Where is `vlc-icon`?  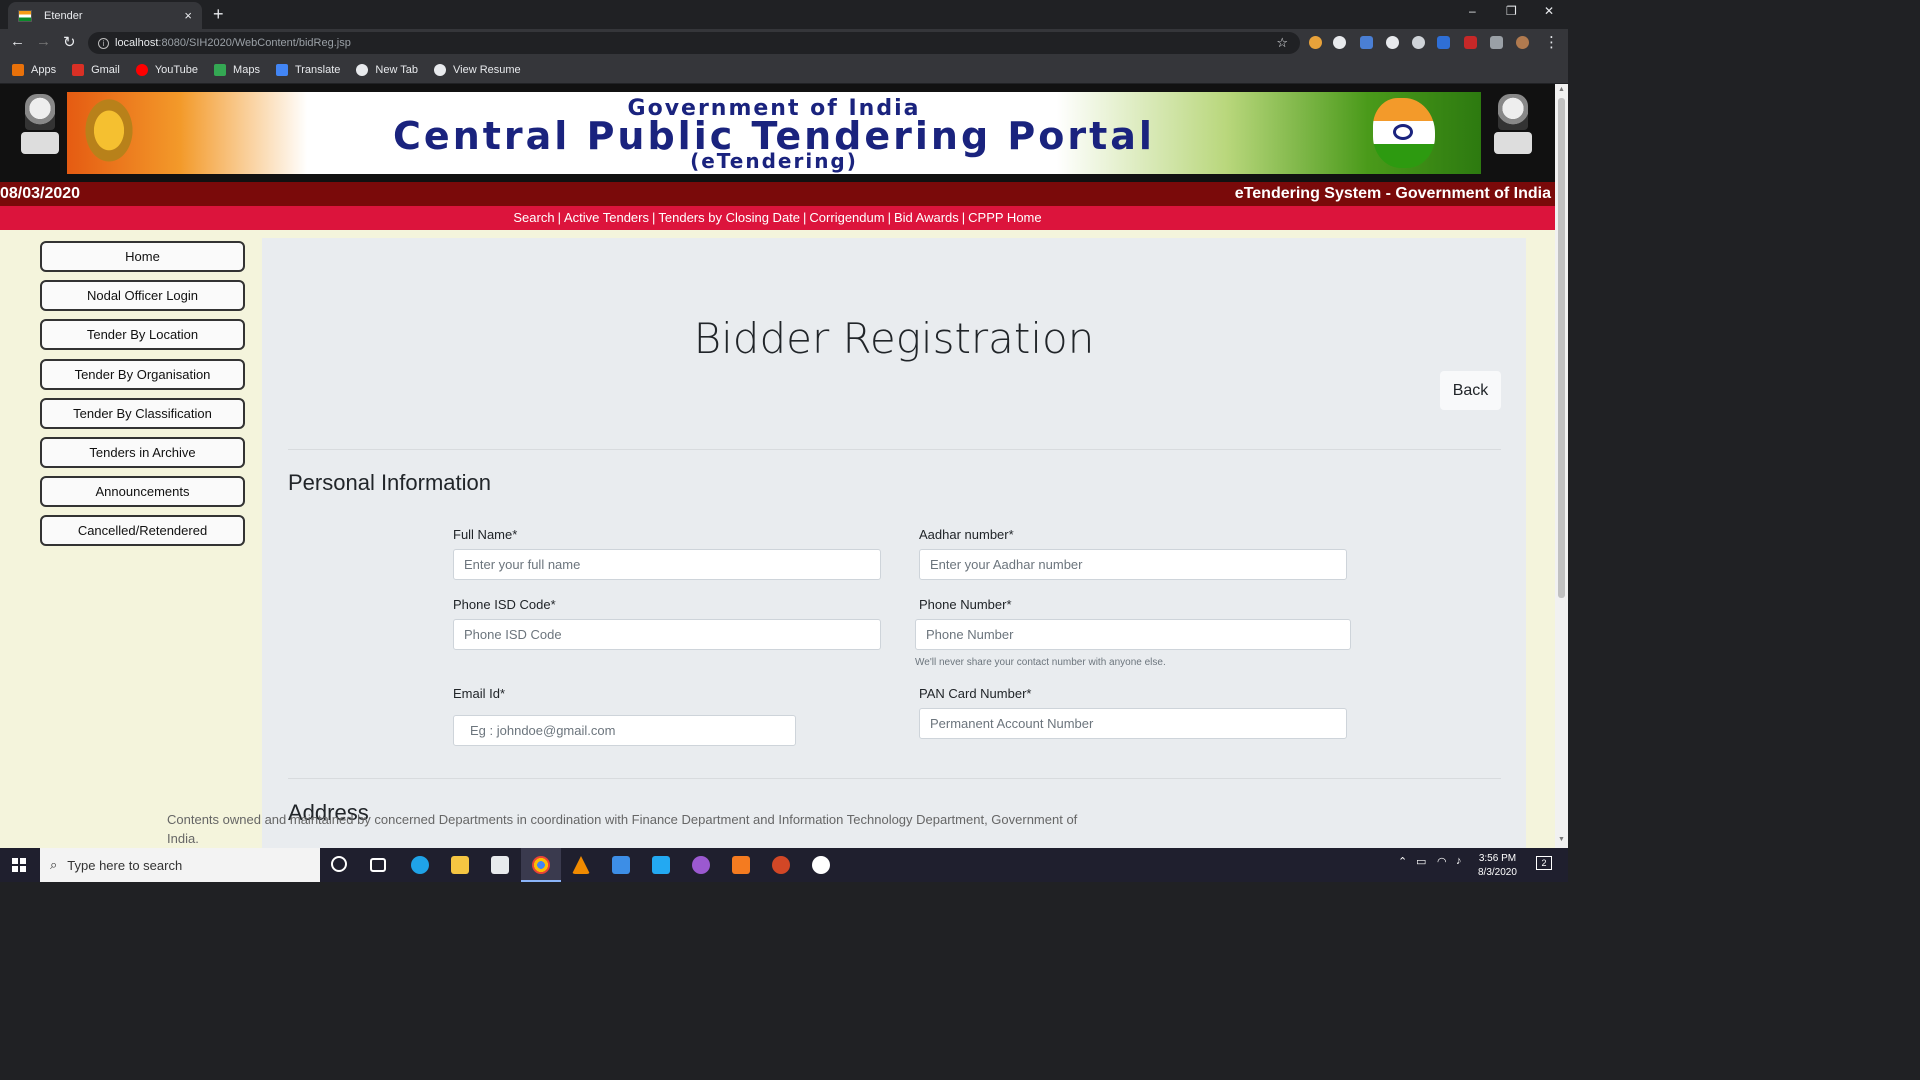
vlc-icon is located at coordinates (581, 865).